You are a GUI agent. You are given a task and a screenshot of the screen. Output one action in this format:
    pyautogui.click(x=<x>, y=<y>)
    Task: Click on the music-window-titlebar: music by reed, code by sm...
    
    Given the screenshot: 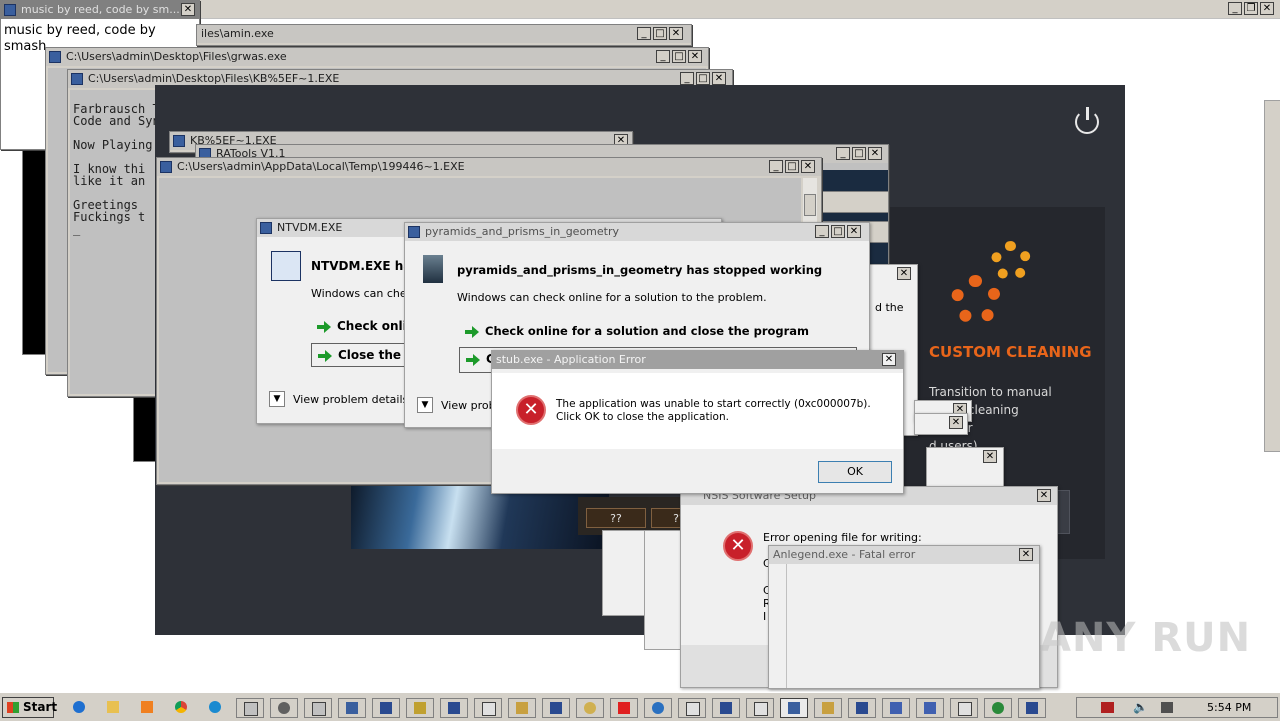 What is the action you would take?
    pyautogui.click(x=100, y=10)
    